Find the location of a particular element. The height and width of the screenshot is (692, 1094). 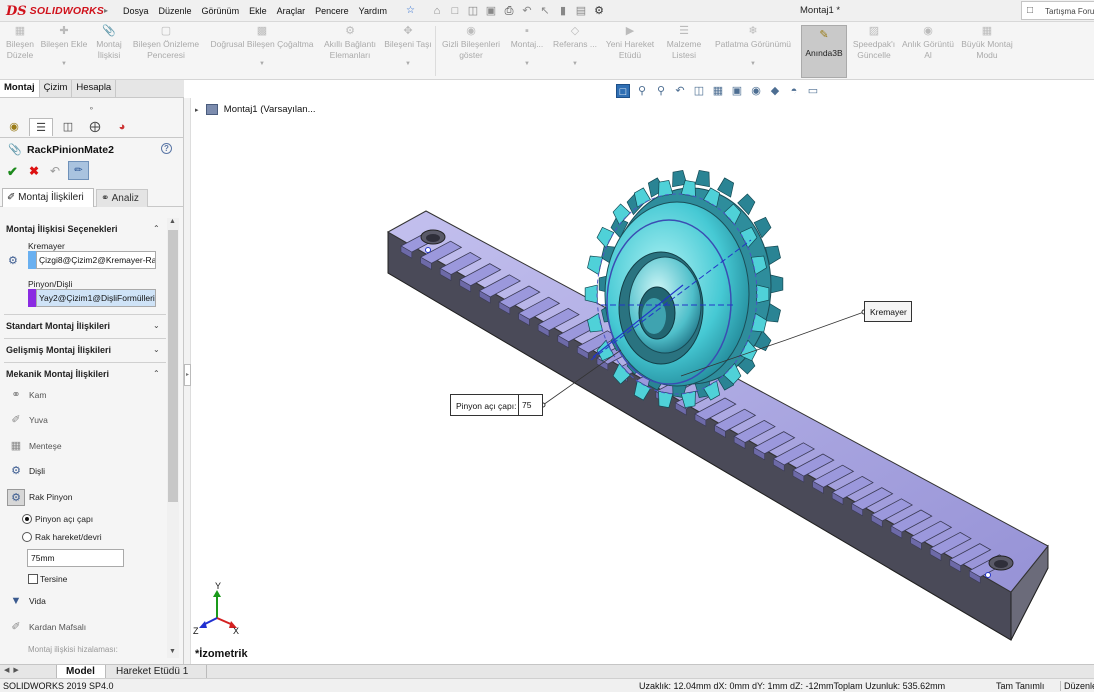

rack-selection-box: Çizgi8@Çizim2@Kremayer-Ra is located at coordinates (96, 260).